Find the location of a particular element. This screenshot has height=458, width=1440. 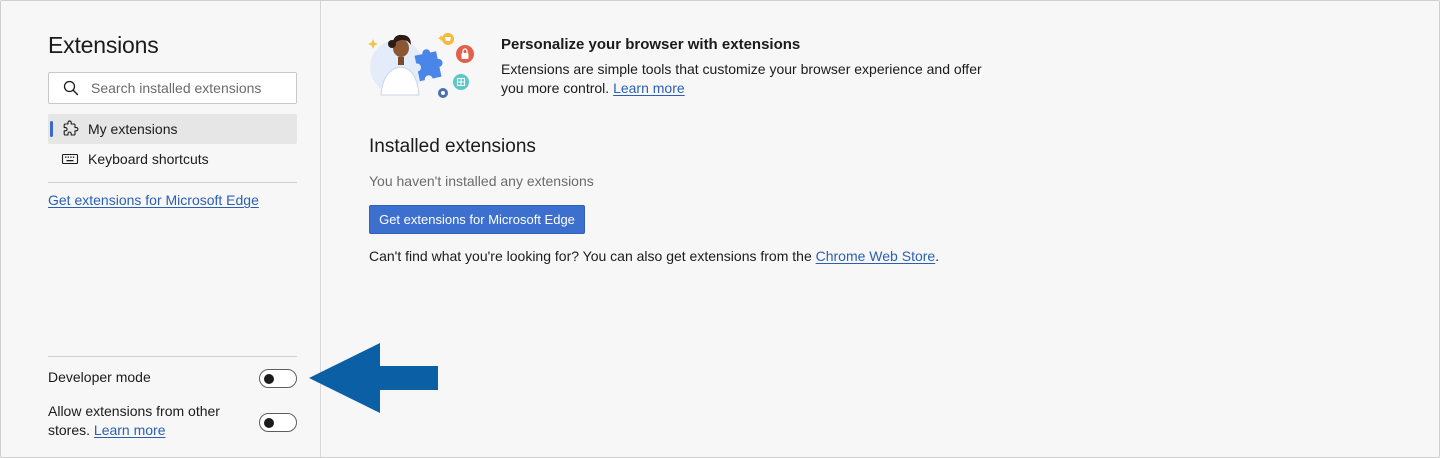

keyboard-icon is located at coordinates (70, 159).